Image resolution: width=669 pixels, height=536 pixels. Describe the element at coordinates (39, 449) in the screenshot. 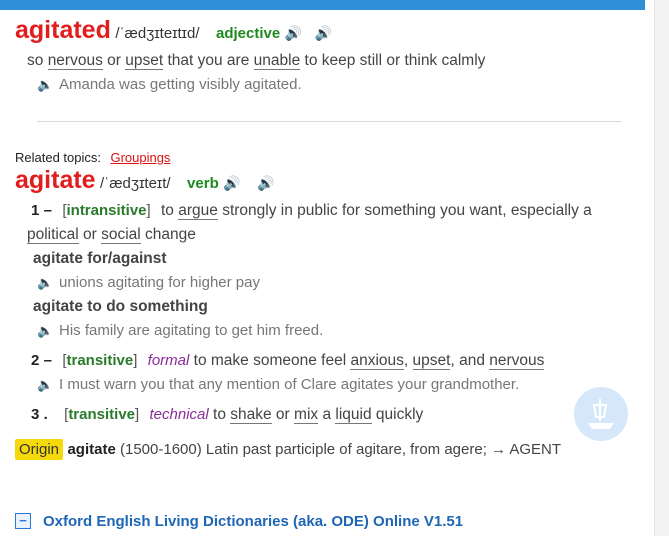

I see `origin-badge: Origin` at that location.